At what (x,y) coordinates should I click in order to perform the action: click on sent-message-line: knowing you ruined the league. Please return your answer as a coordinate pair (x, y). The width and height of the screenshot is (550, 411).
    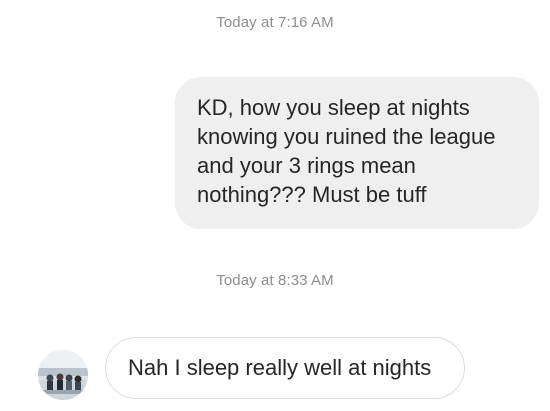
    Looking at the image, I should click on (346, 136).